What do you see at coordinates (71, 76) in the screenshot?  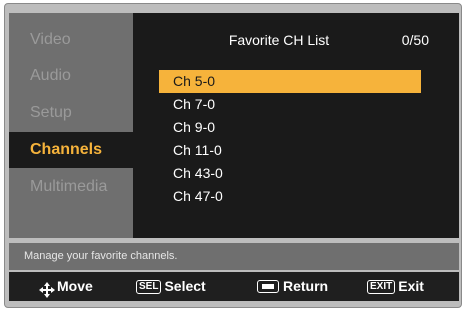 I see `sidebar-item-audio: Audio` at bounding box center [71, 76].